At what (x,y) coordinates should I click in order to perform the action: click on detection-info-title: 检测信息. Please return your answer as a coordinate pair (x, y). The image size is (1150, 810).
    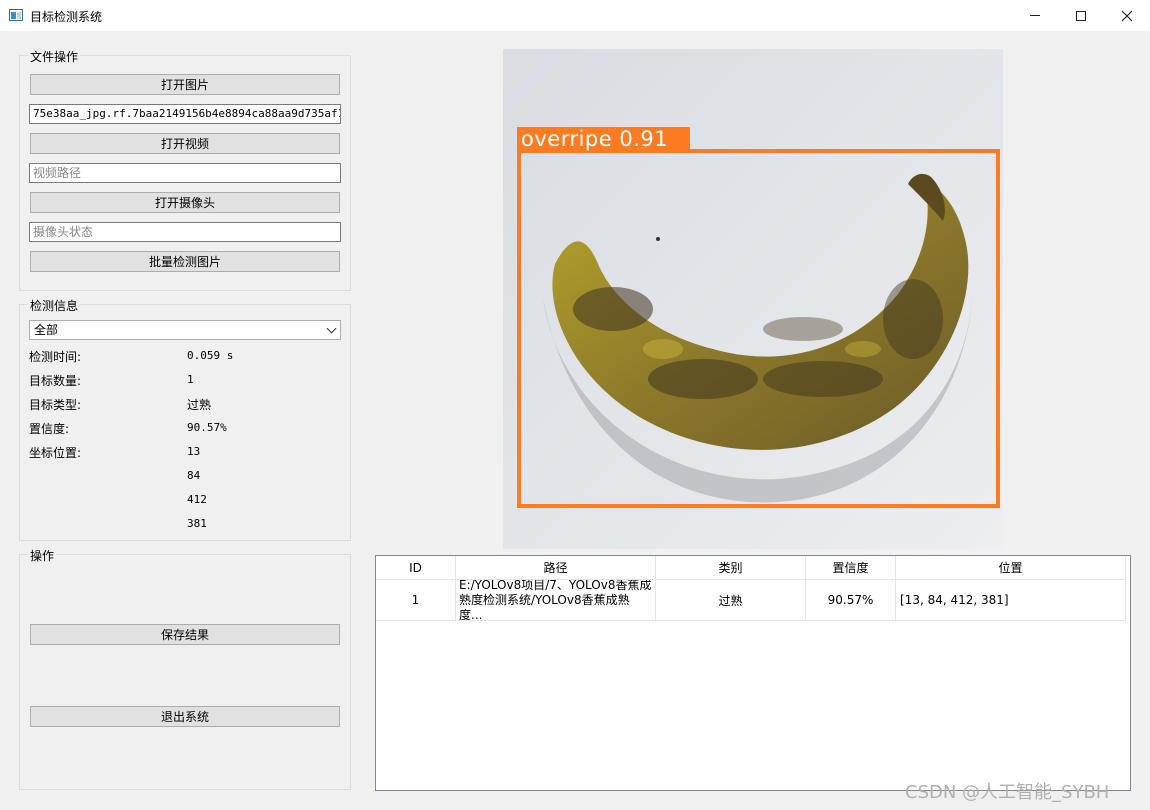
    Looking at the image, I should click on (54, 305).